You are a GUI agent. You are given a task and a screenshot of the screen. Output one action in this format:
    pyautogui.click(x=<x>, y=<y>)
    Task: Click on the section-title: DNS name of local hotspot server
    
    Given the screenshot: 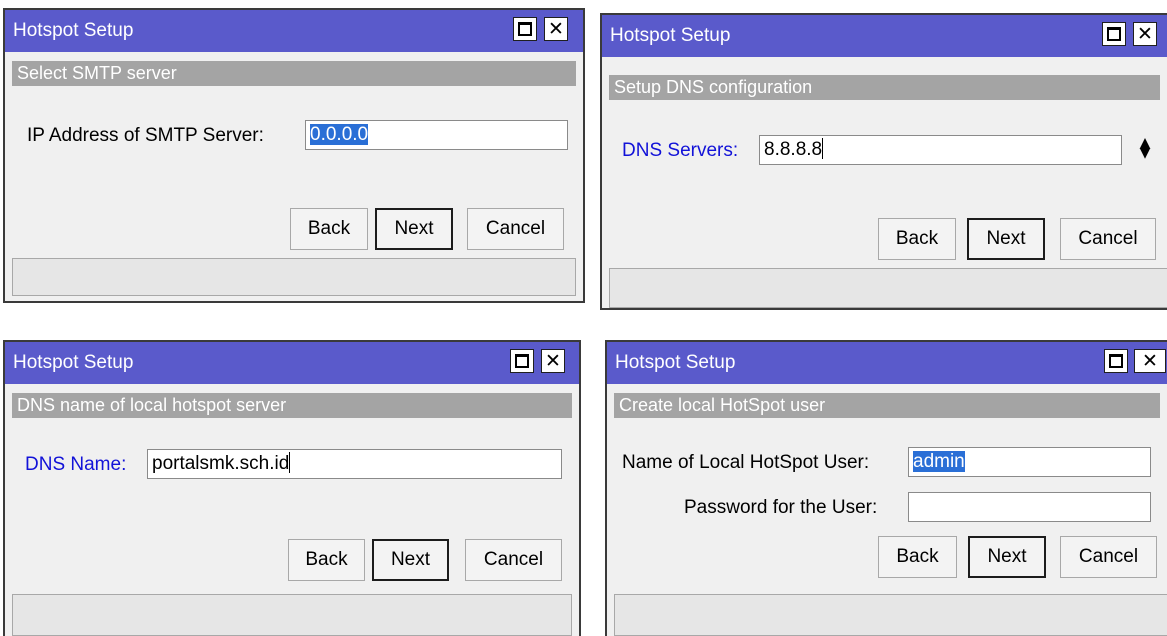 What is the action you would take?
    pyautogui.click(x=152, y=405)
    